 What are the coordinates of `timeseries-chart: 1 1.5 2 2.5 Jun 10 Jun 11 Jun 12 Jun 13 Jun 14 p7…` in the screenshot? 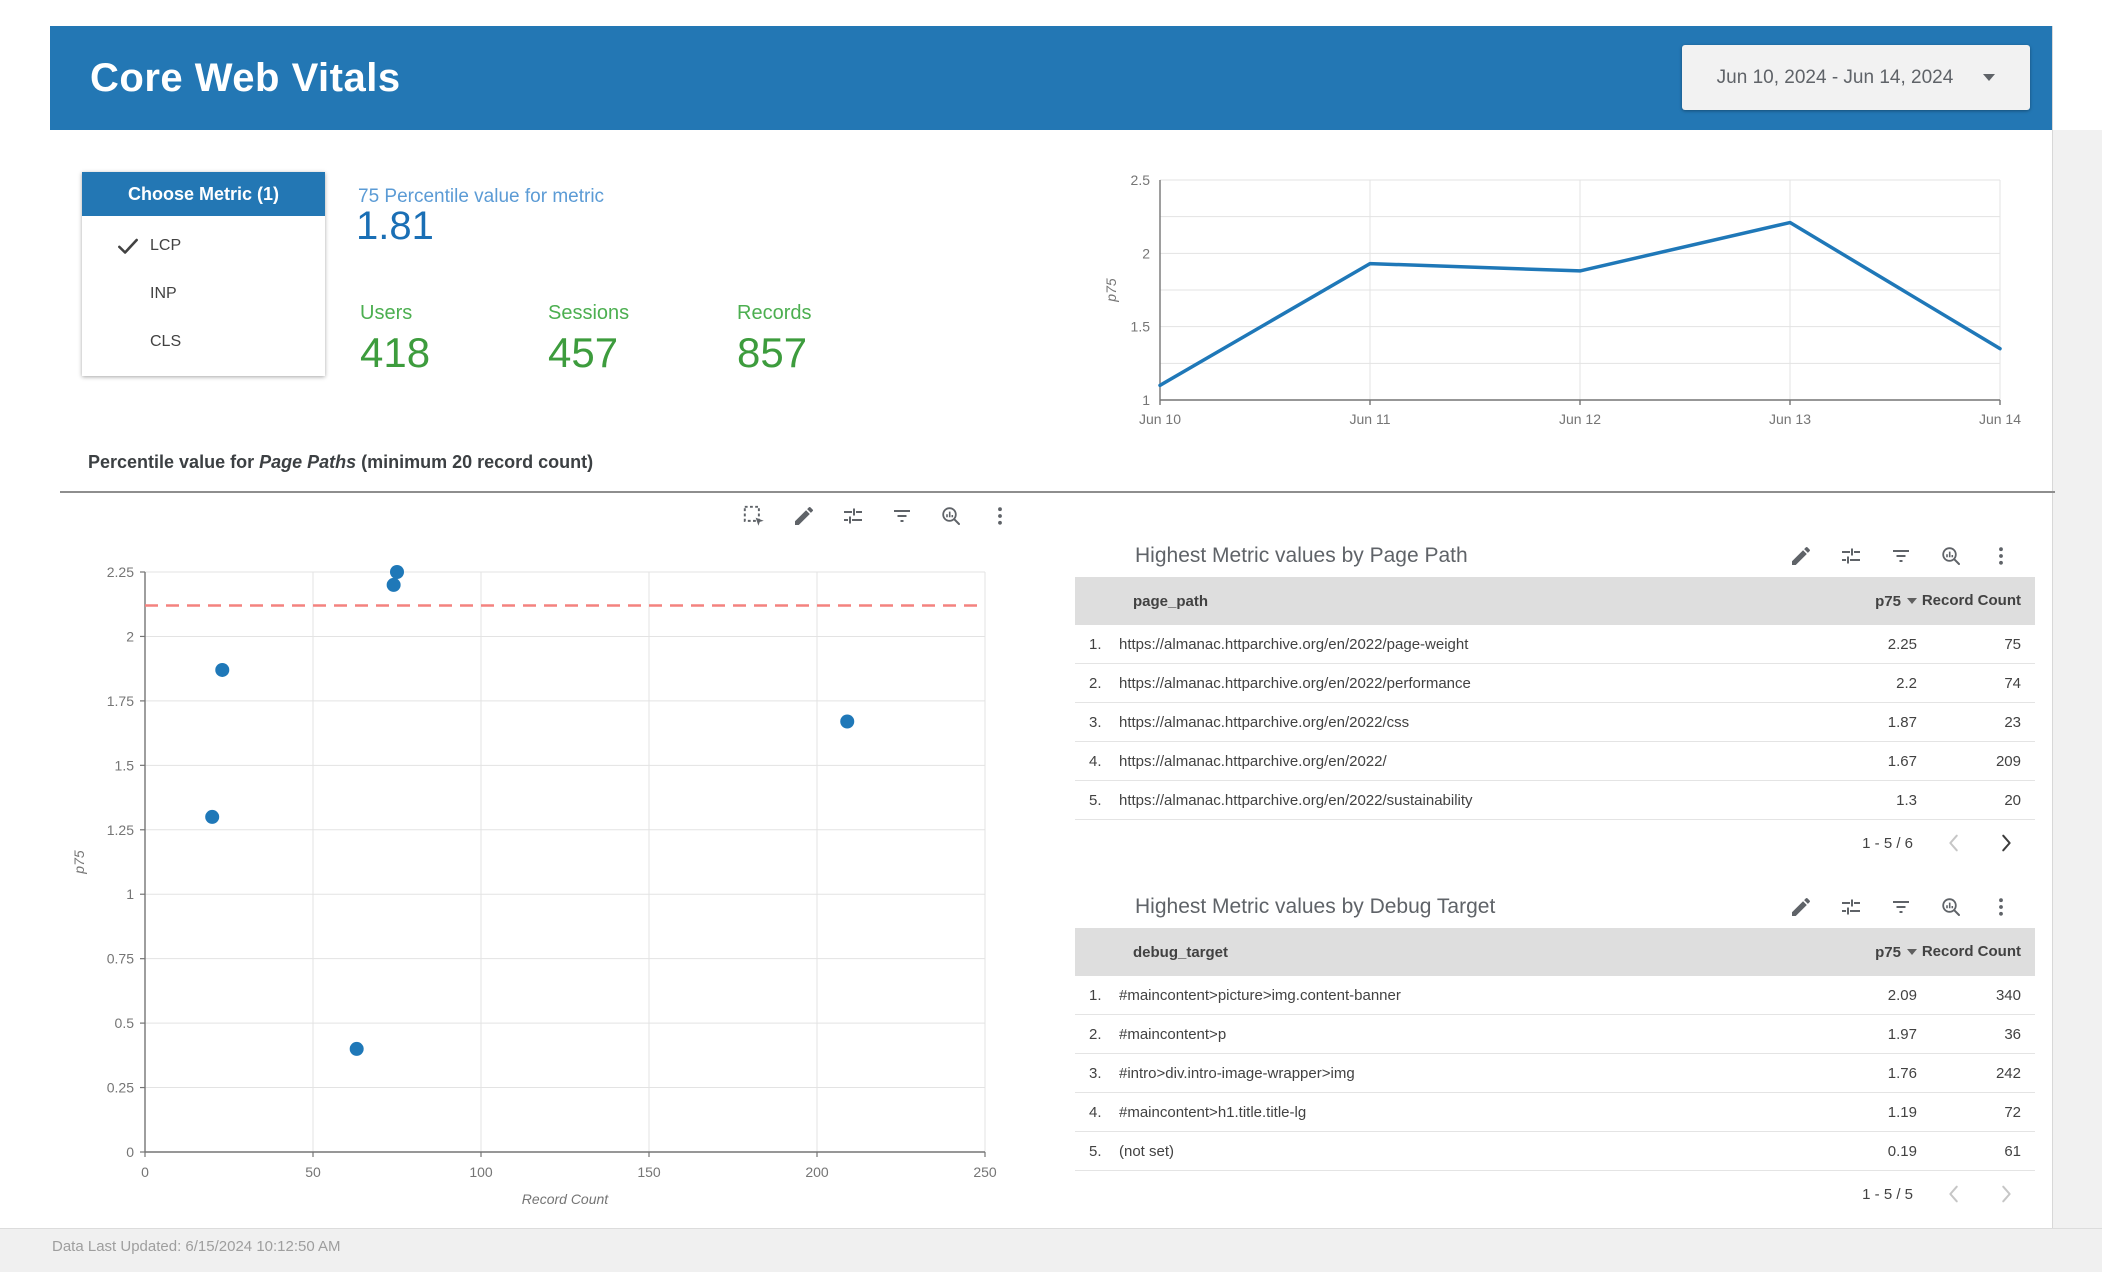 It's located at (1575, 305).